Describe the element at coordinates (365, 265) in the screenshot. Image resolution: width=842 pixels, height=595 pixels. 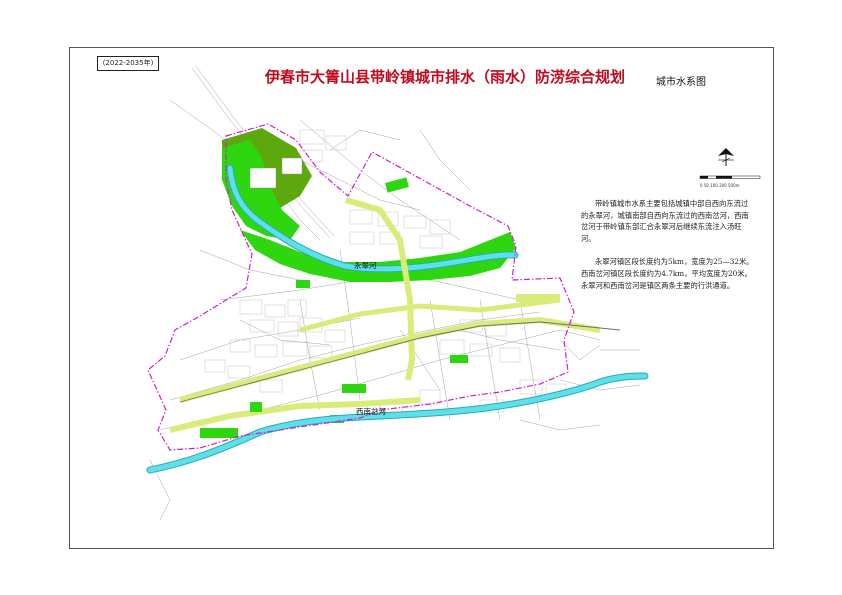
I see `yongcui-river-label: 永翠河` at that location.